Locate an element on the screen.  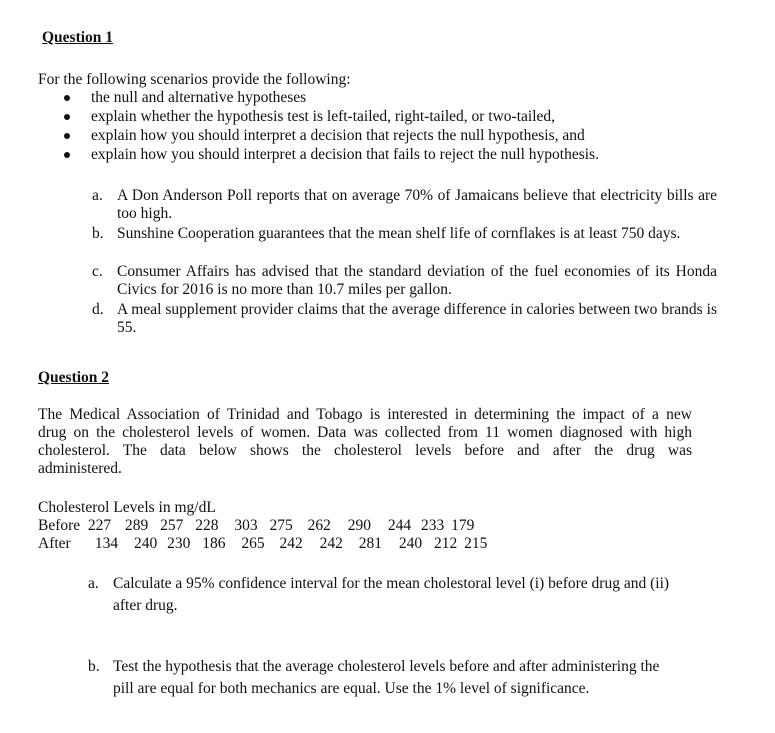
data-value: 179 is located at coordinates (463, 525).